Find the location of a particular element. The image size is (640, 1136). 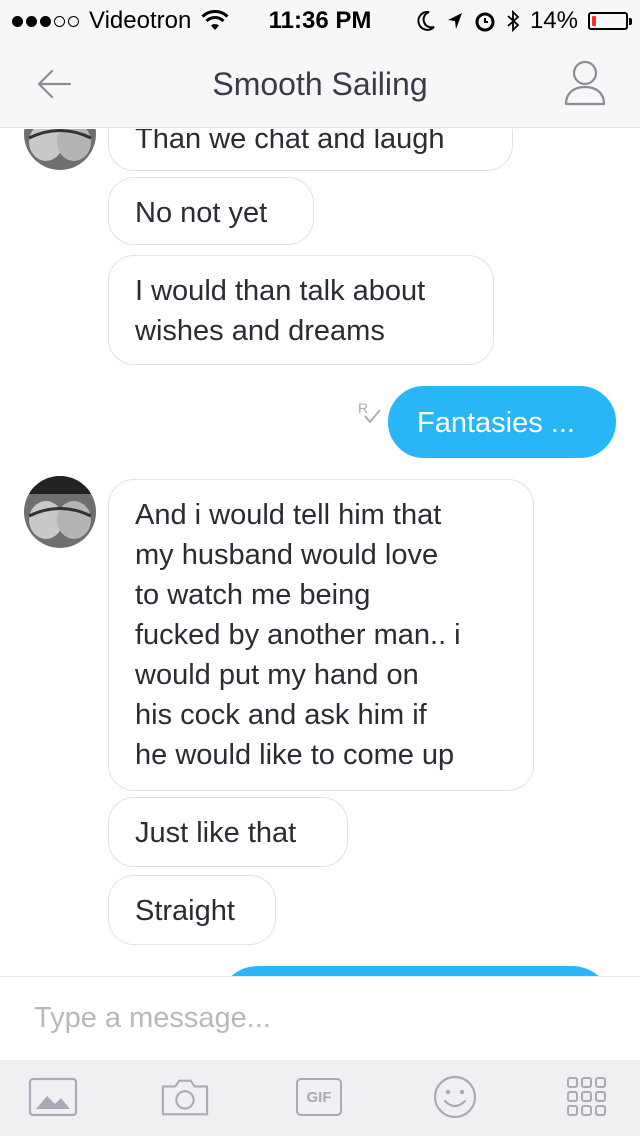

bluetooth-icon is located at coordinates (513, 21).